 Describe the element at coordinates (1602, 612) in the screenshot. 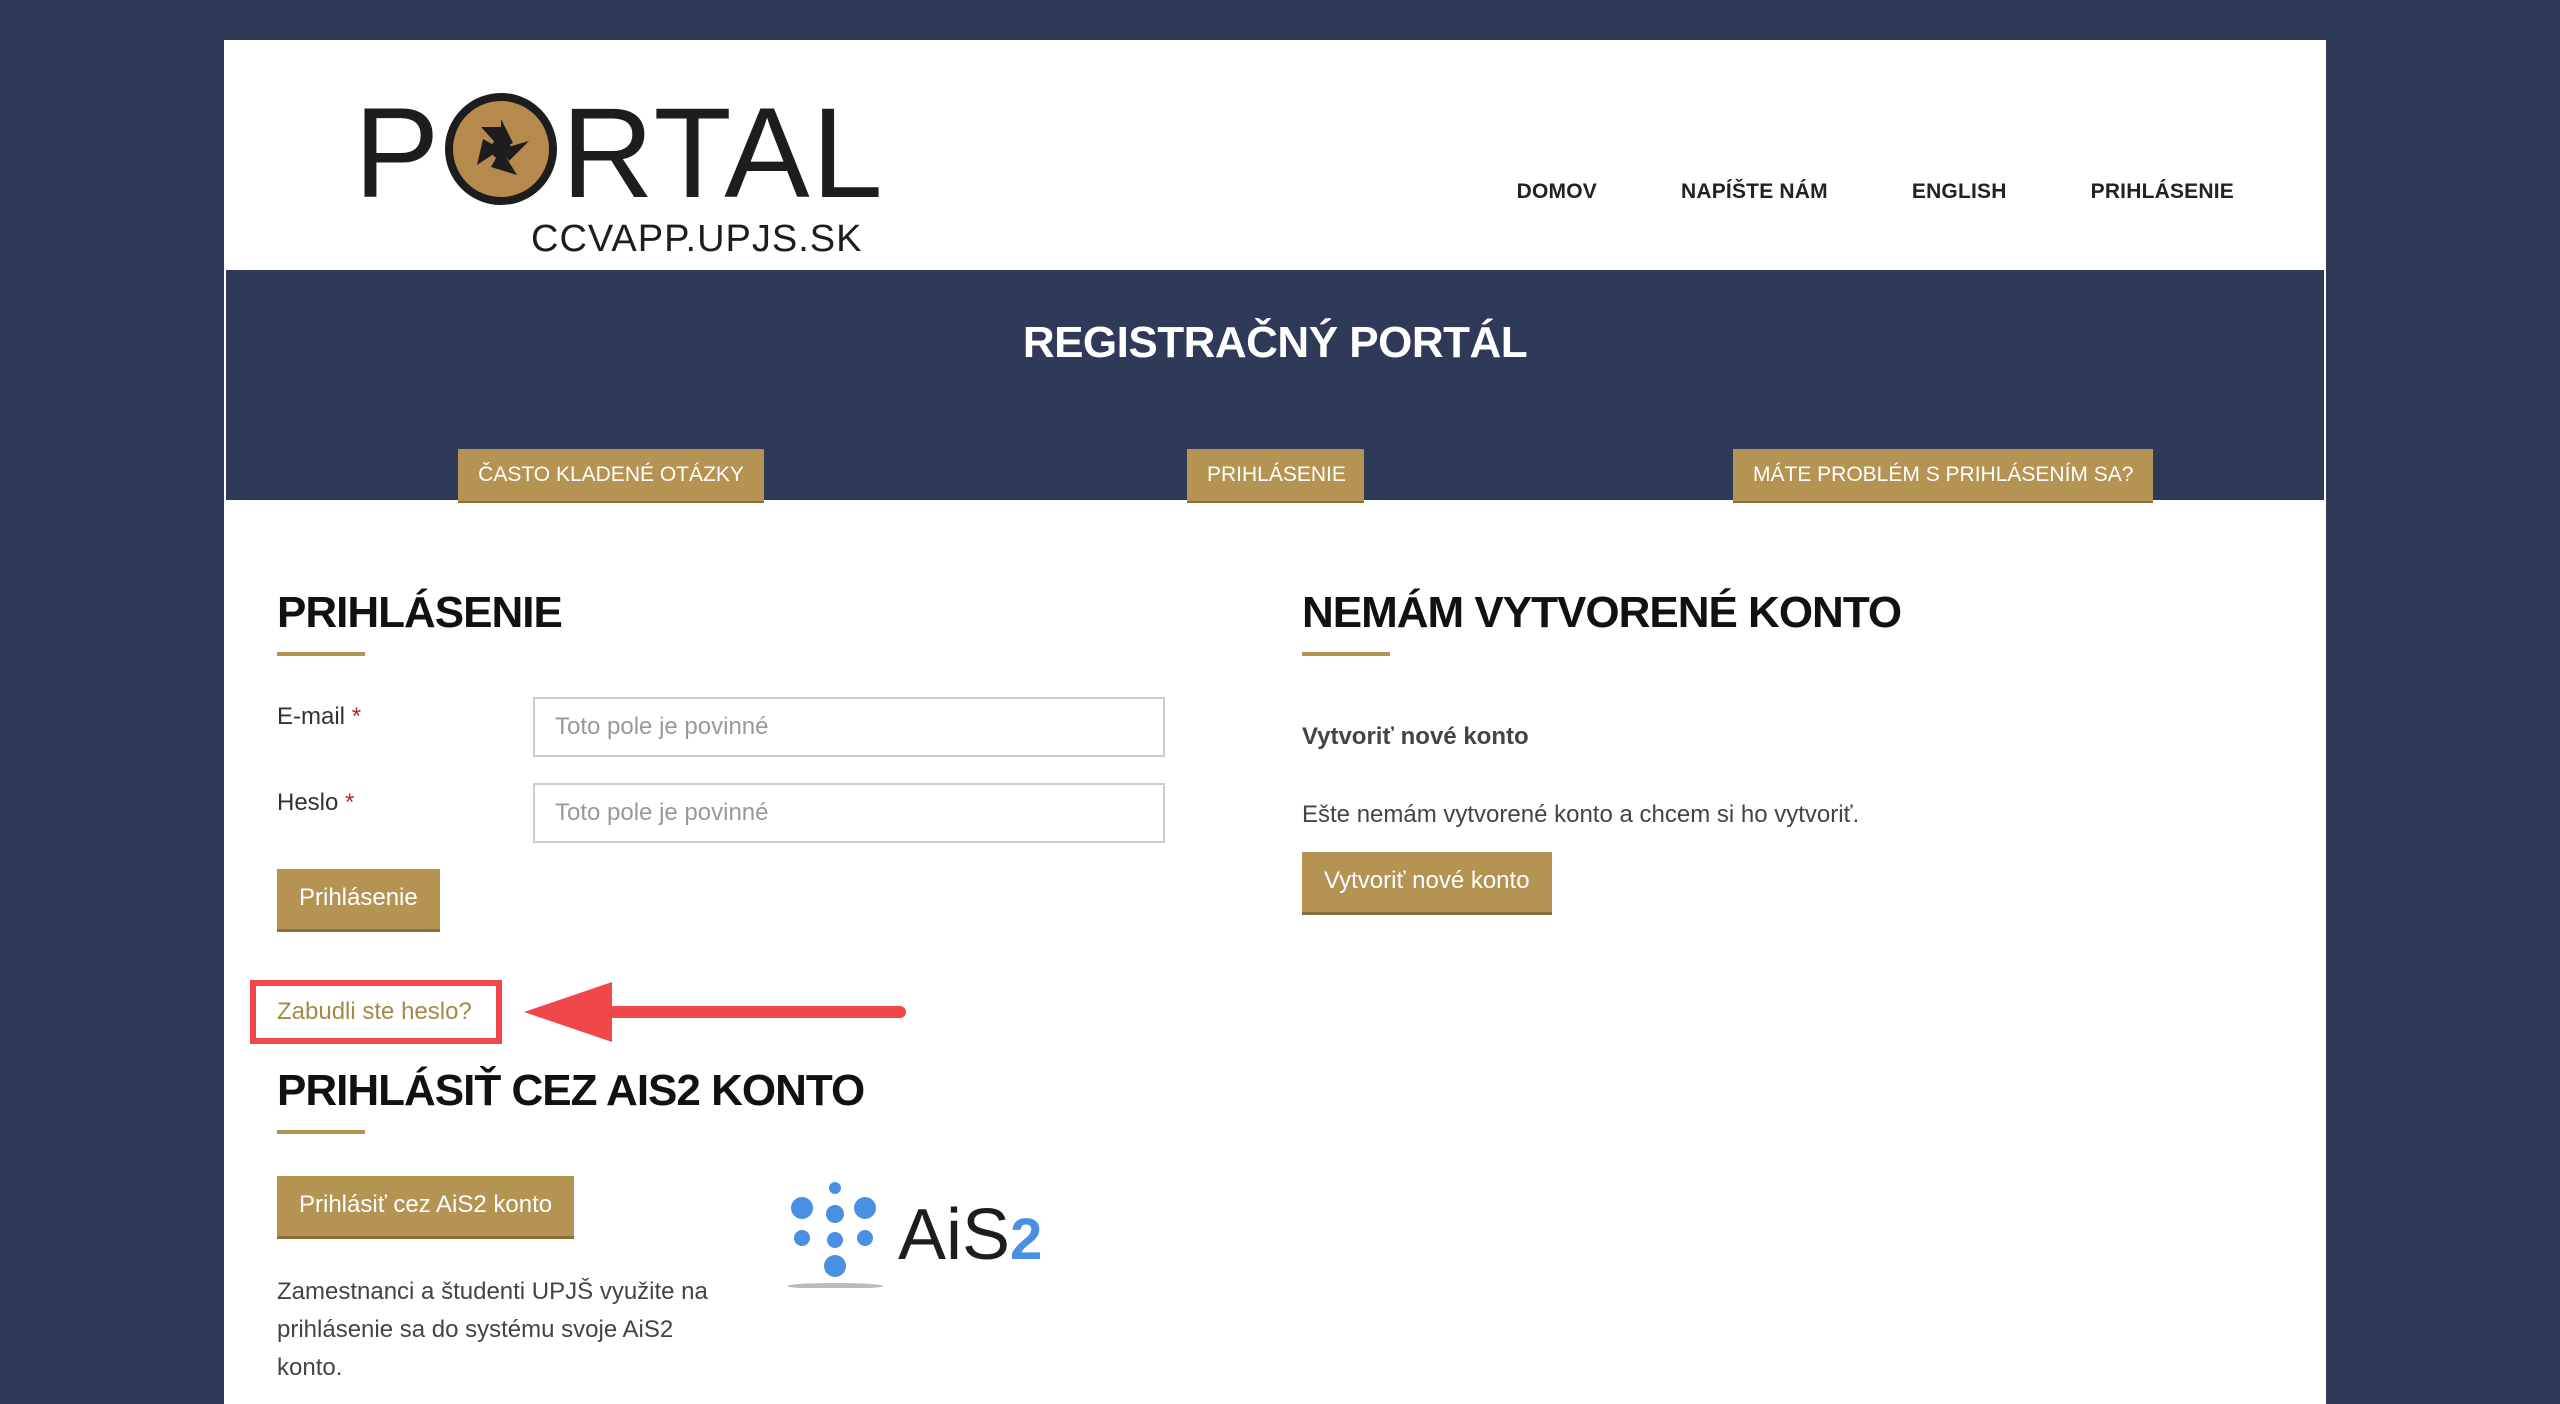

I see `register-heading: NEMÁM VYTVORENÉ KONTO` at that location.